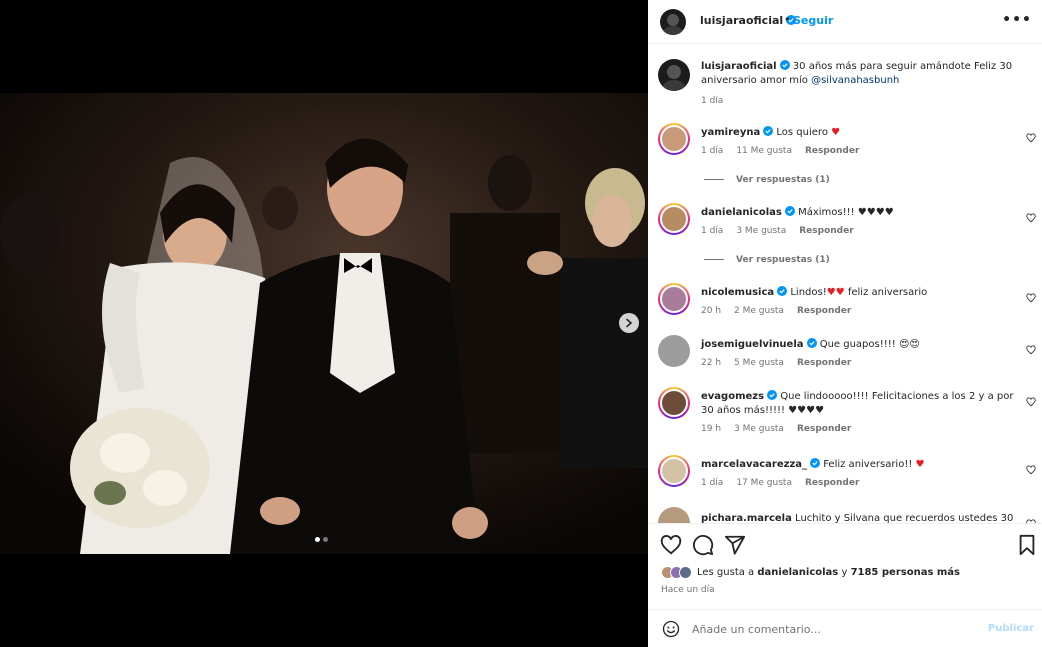 Image resolution: width=1042 pixels, height=647 pixels. What do you see at coordinates (855, 80) in the screenshot?
I see `caption-mention: @silvanahasbunh` at bounding box center [855, 80].